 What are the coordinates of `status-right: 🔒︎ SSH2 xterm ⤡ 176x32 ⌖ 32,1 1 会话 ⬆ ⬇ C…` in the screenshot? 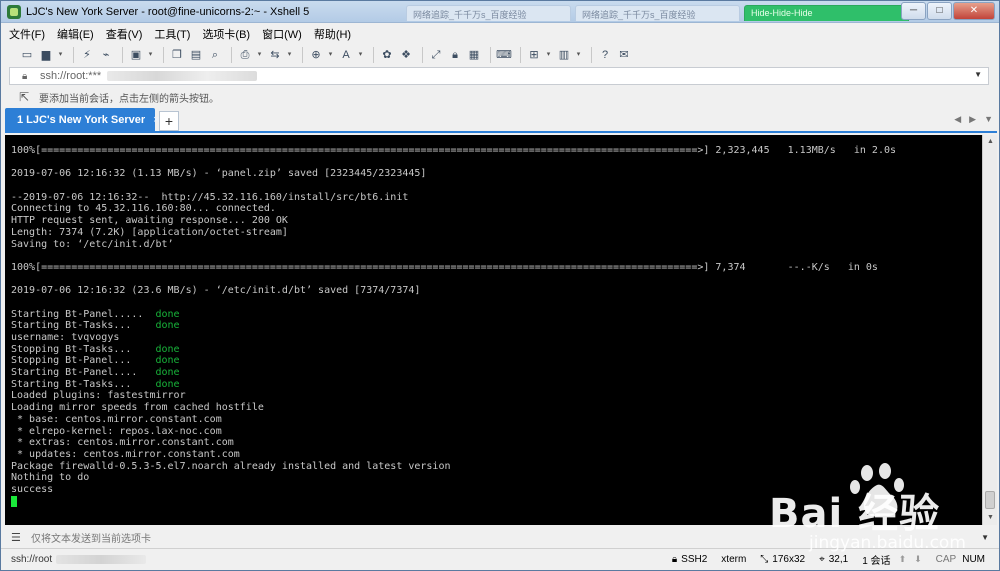 It's located at (821, 559).